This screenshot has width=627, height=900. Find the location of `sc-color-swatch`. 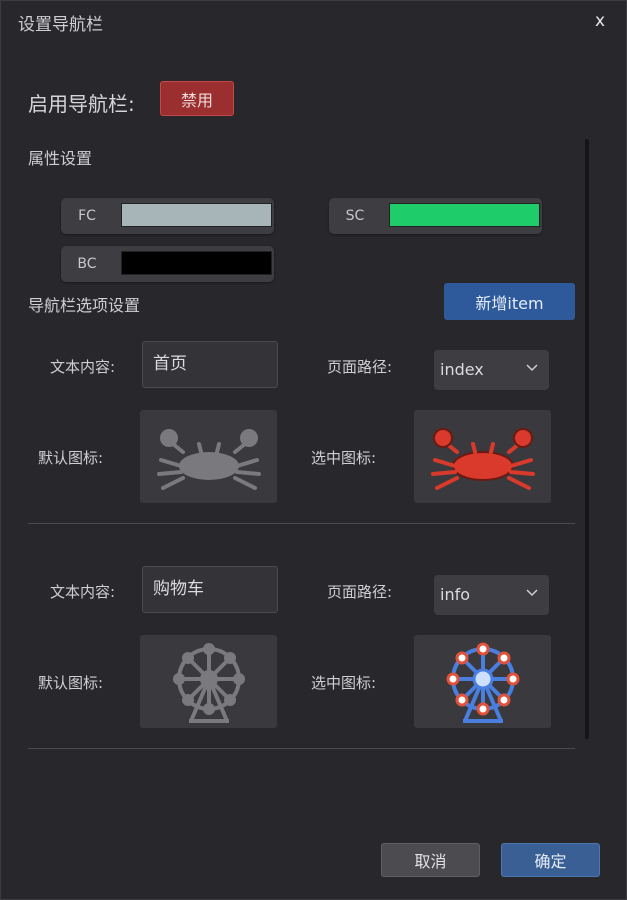

sc-color-swatch is located at coordinates (464, 215).